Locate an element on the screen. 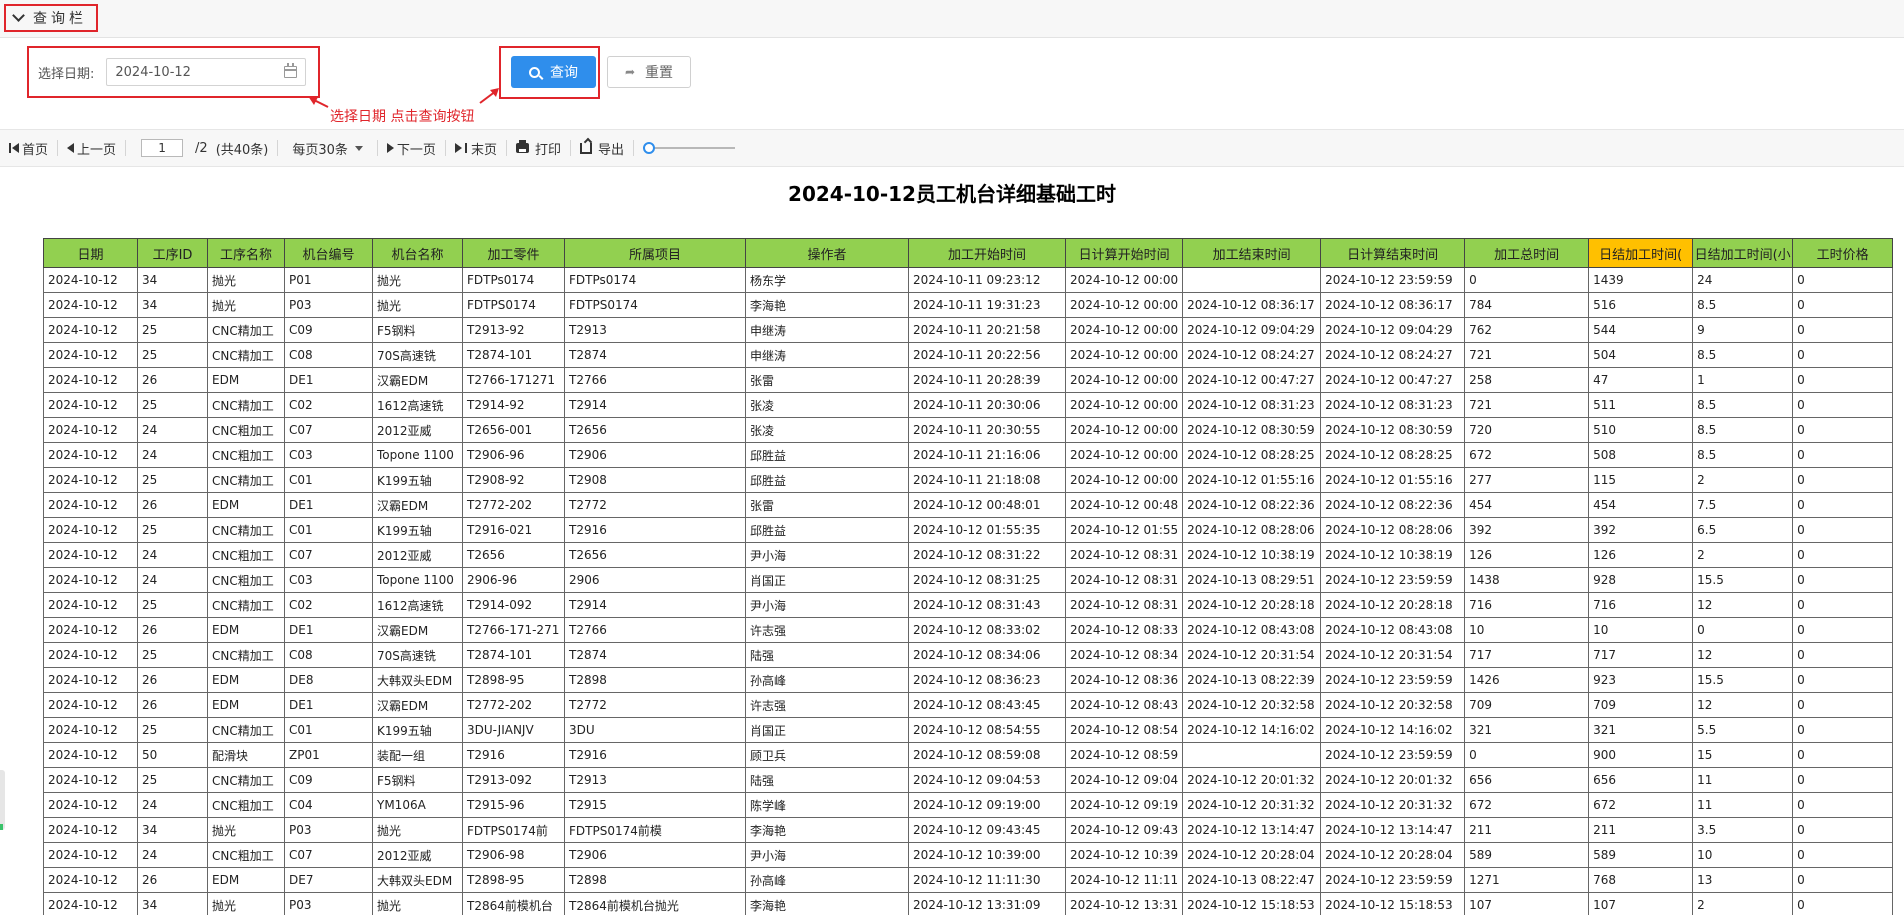 The image size is (1904, 915). table-cell: 716 is located at coordinates (1527, 605).